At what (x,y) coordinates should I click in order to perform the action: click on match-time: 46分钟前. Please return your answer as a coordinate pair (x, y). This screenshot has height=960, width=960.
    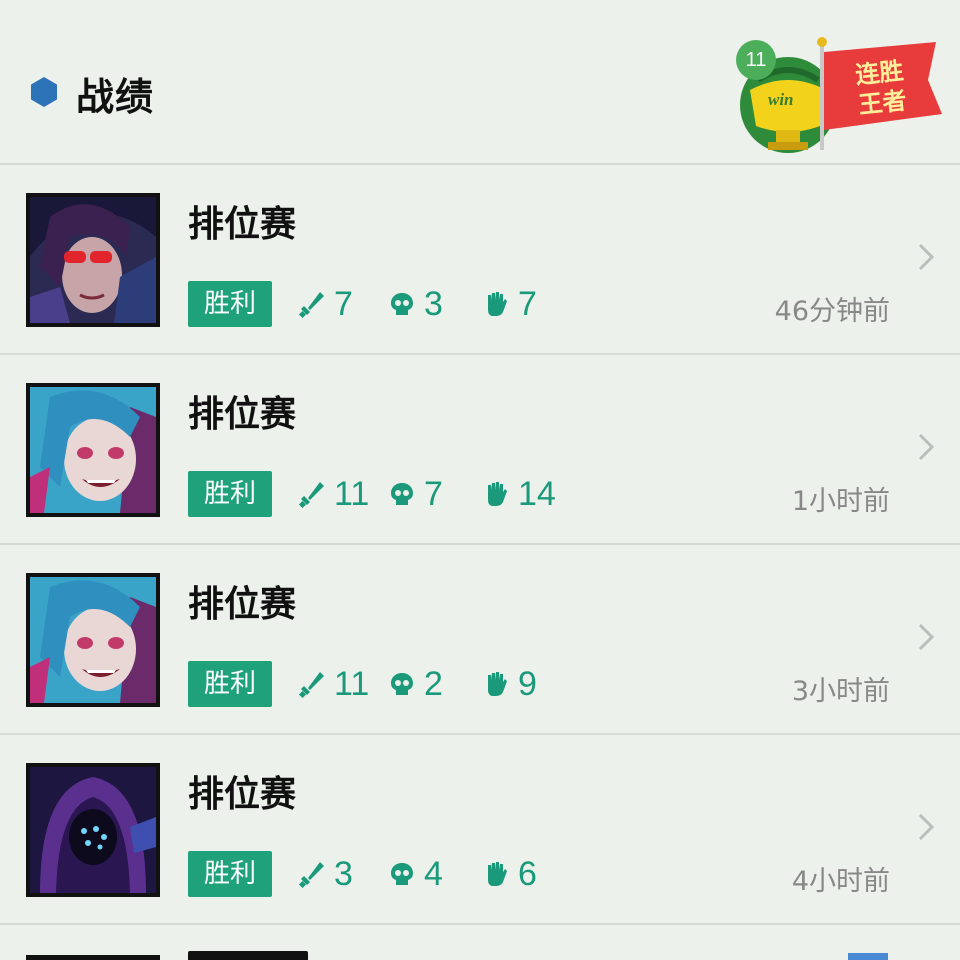
    Looking at the image, I should click on (832, 311).